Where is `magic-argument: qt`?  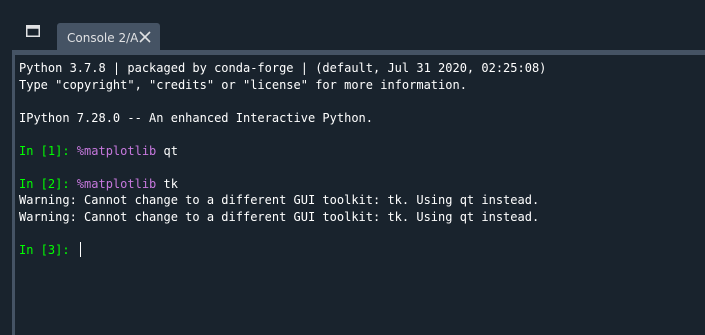
magic-argument: qt is located at coordinates (167, 150).